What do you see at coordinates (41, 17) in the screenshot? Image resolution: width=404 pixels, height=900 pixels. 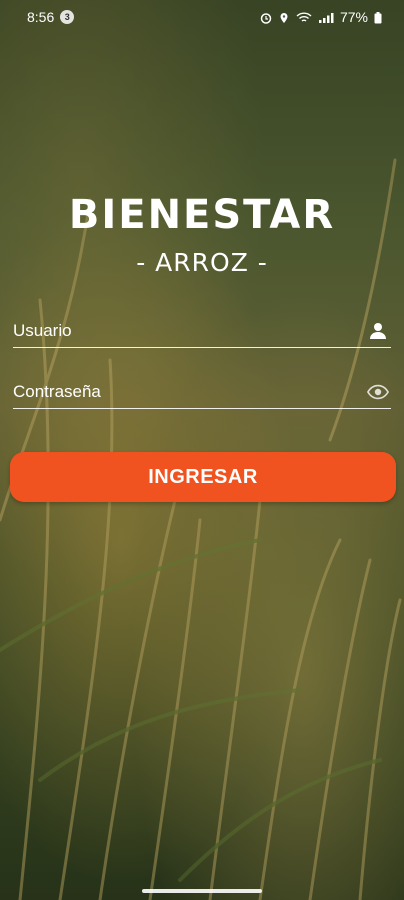 I see `clock-time: 8:56` at bounding box center [41, 17].